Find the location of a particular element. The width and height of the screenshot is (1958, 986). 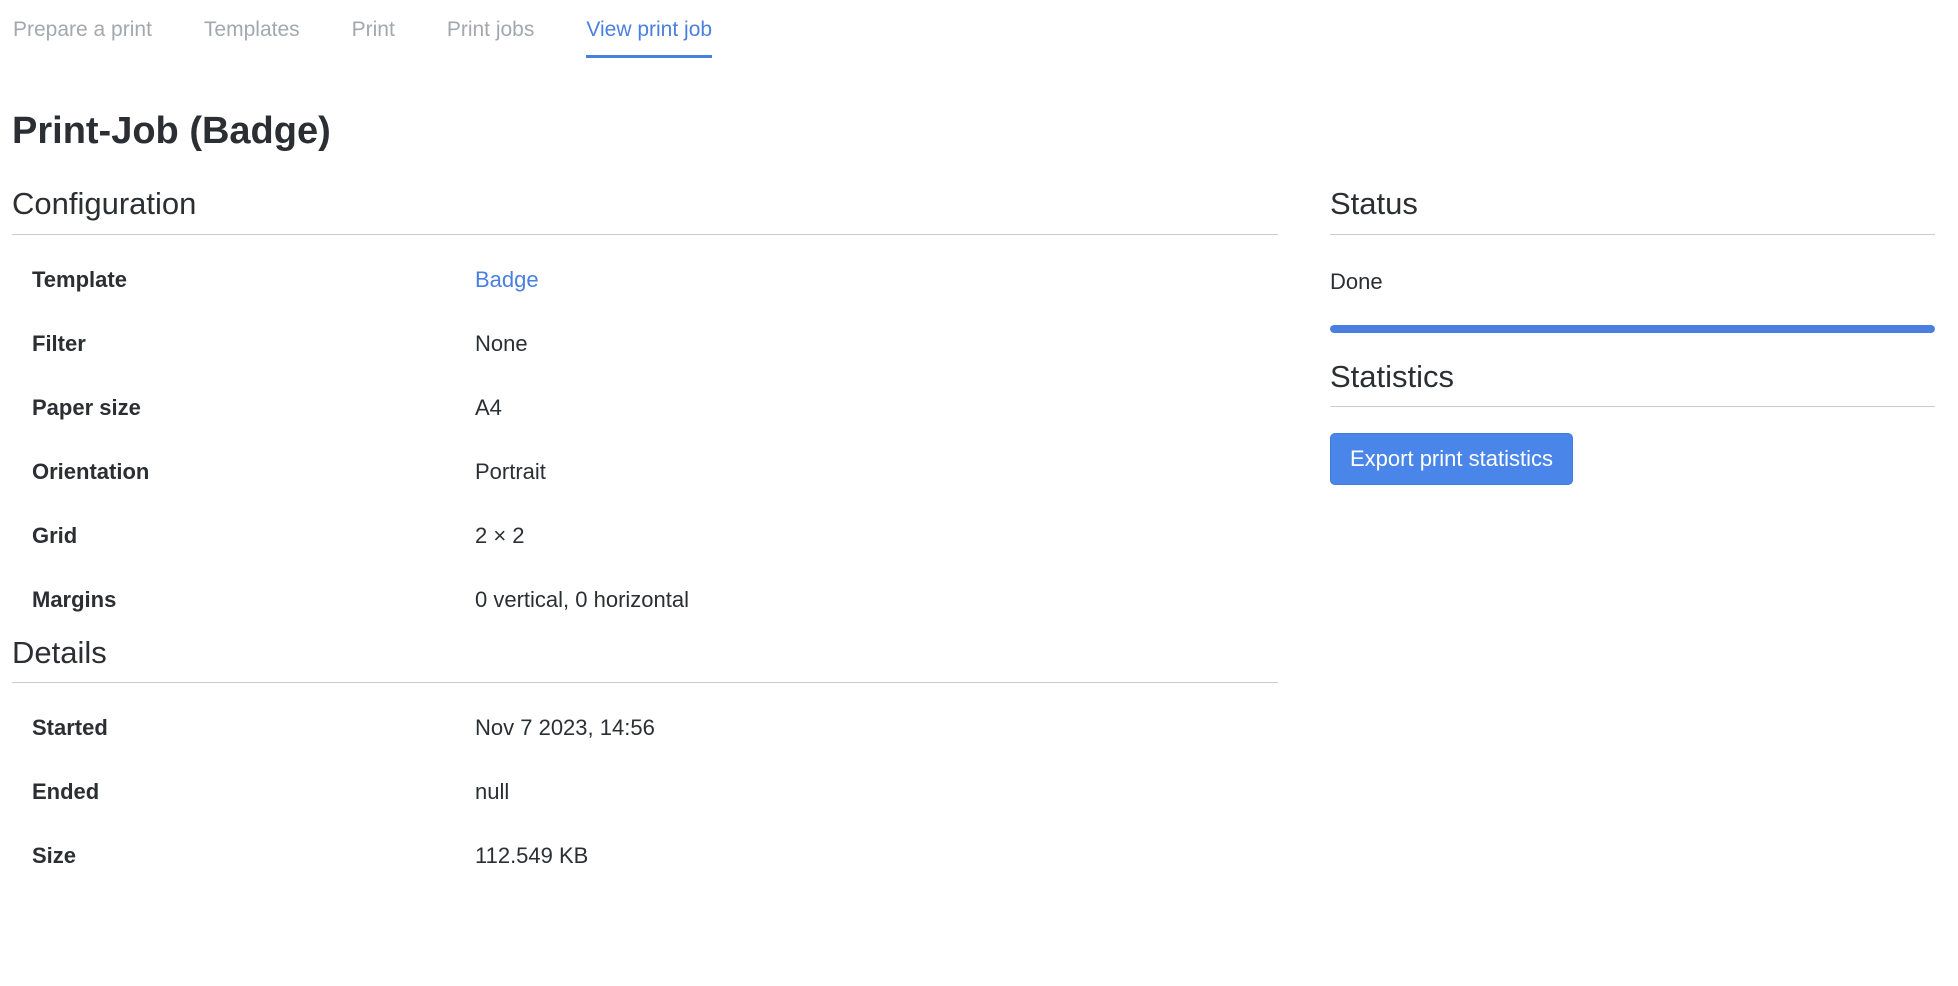

tab-print: Print is located at coordinates (373, 31).